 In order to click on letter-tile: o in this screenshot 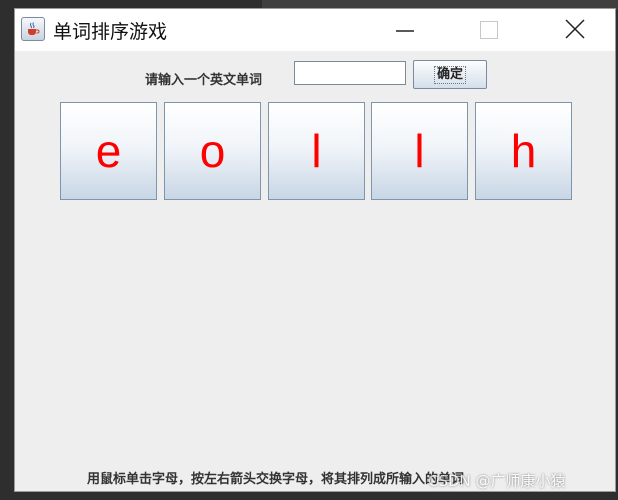, I will do `click(212, 151)`.